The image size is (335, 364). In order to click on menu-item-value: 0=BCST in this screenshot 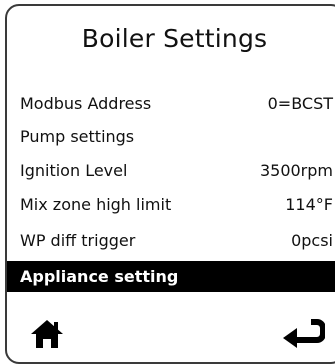, I will do `click(300, 103)`.